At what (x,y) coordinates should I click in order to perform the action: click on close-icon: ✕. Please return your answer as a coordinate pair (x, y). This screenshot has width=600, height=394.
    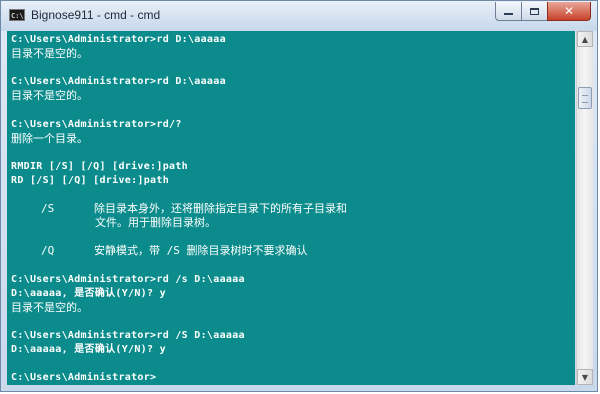
    Looking at the image, I should click on (569, 11).